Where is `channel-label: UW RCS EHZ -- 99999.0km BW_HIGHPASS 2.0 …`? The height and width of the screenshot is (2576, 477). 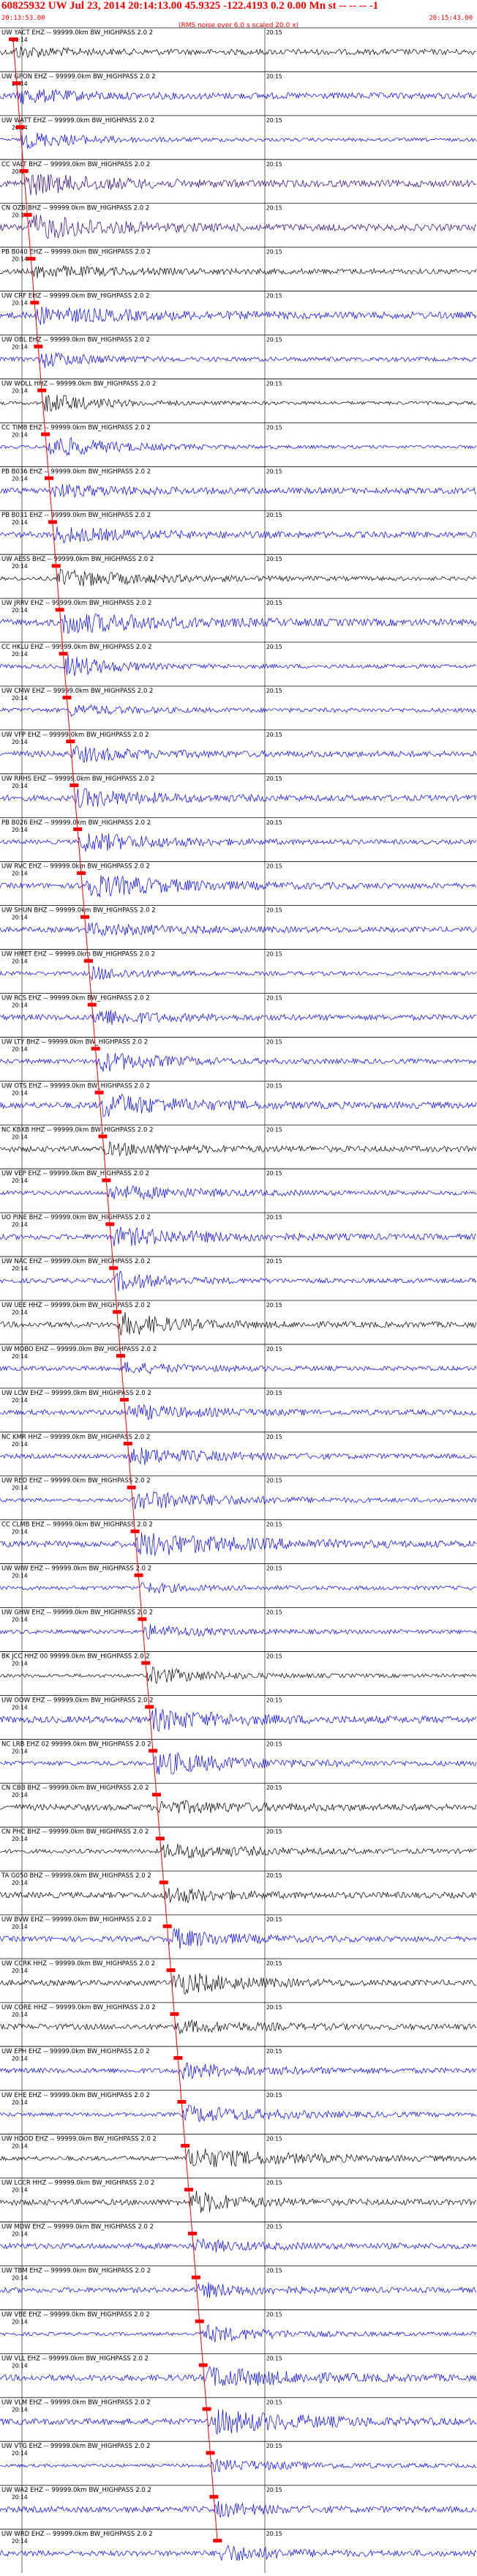
channel-label: UW RCS EHZ -- 99999.0km BW_HIGHPASS 2.0 … is located at coordinates (75, 998).